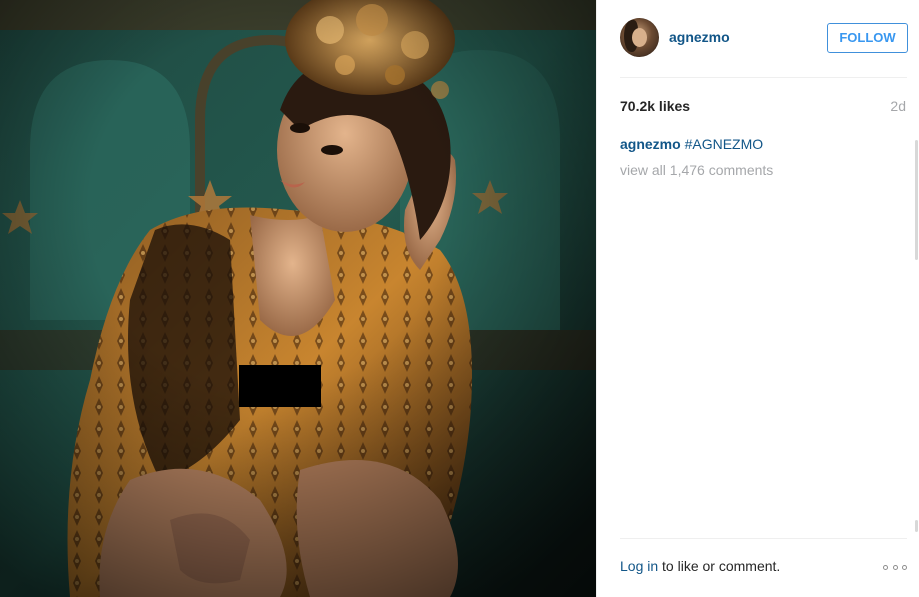  What do you see at coordinates (724, 144) in the screenshot?
I see `caption-hashtag: #AGNEZMO` at bounding box center [724, 144].